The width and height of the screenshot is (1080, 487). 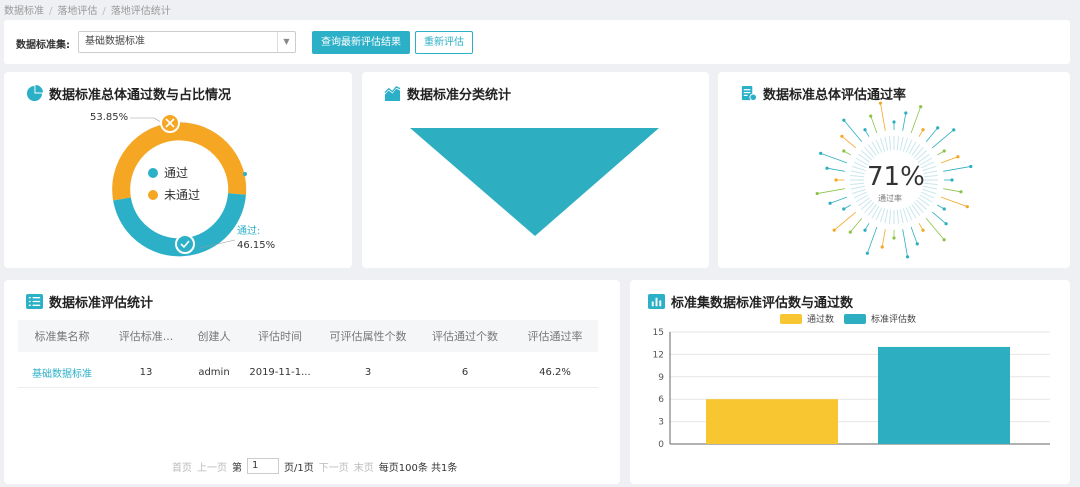 What do you see at coordinates (168, 172) in the screenshot?
I see `legend-pass: 通过` at bounding box center [168, 172].